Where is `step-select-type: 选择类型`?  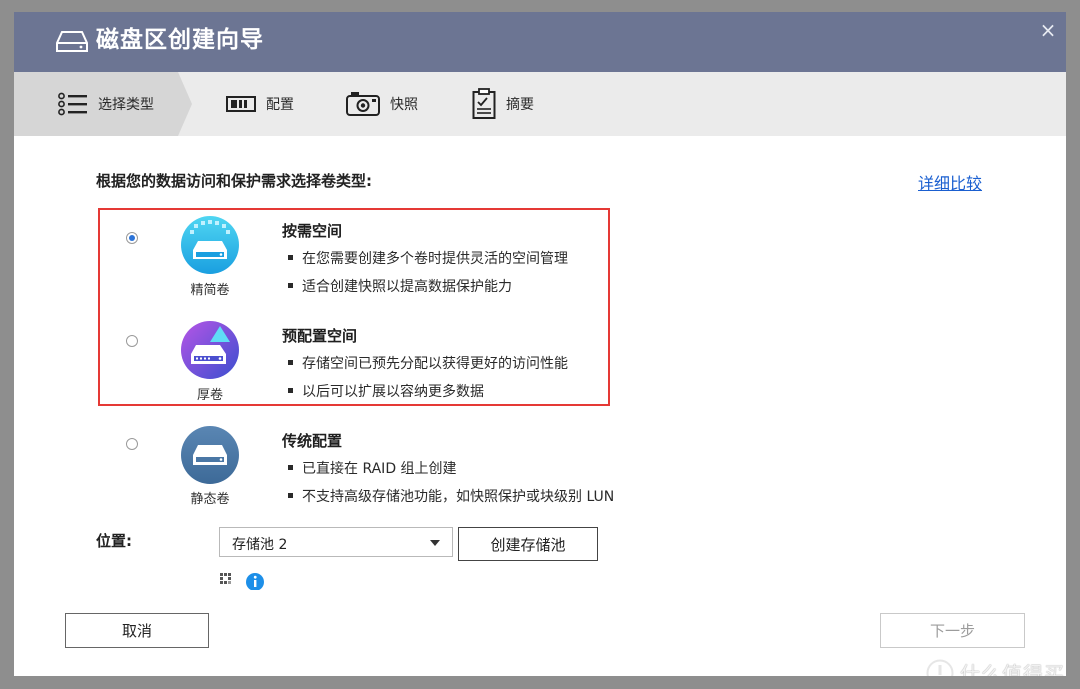 step-select-type: 选择类型 is located at coordinates (106, 104).